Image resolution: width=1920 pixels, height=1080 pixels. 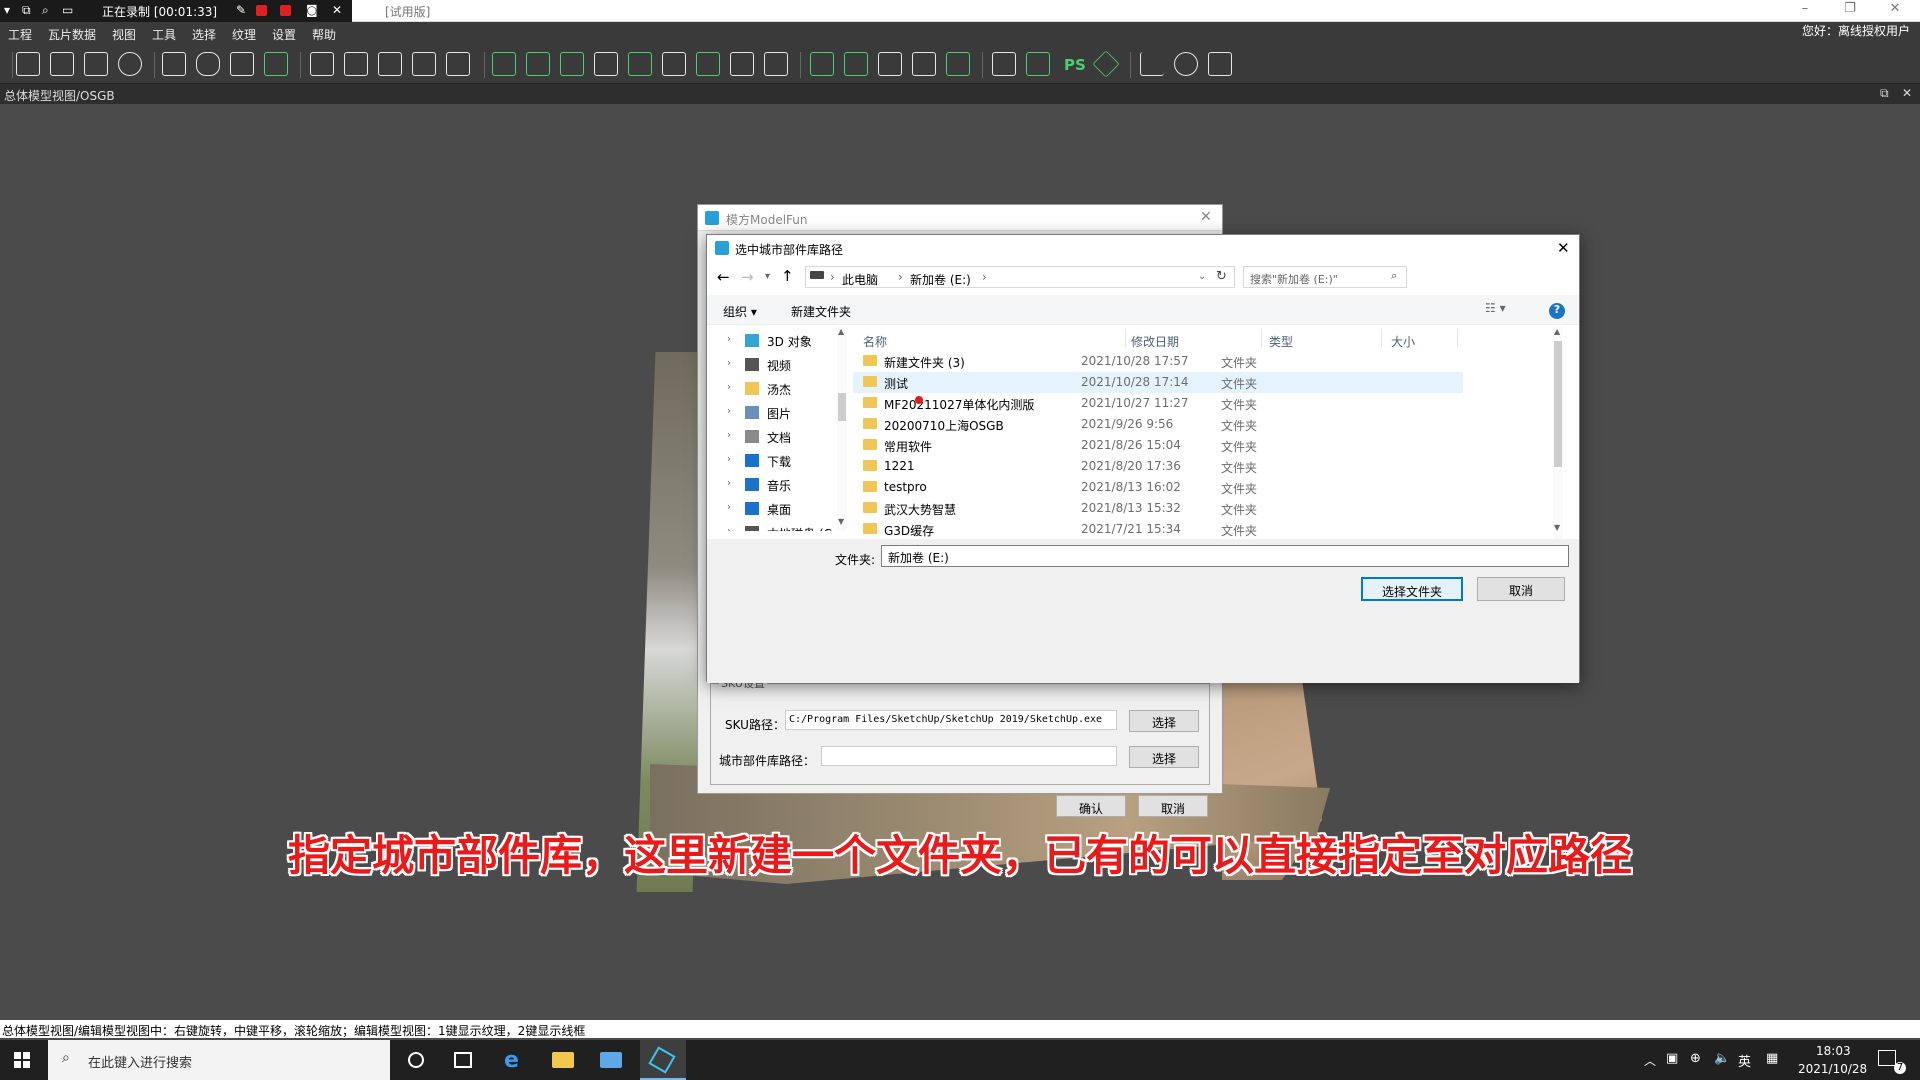 I want to click on close-recorder-icon: ✕, so click(x=337, y=10).